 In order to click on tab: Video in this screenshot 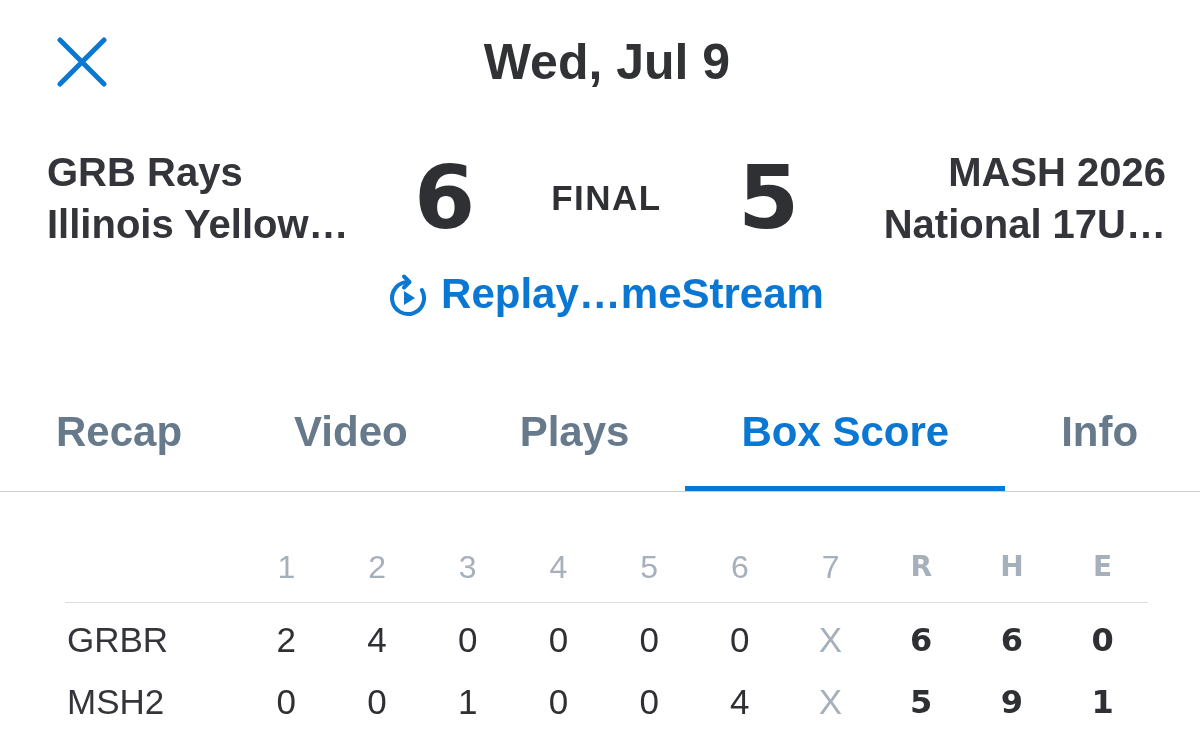, I will do `click(351, 437)`.